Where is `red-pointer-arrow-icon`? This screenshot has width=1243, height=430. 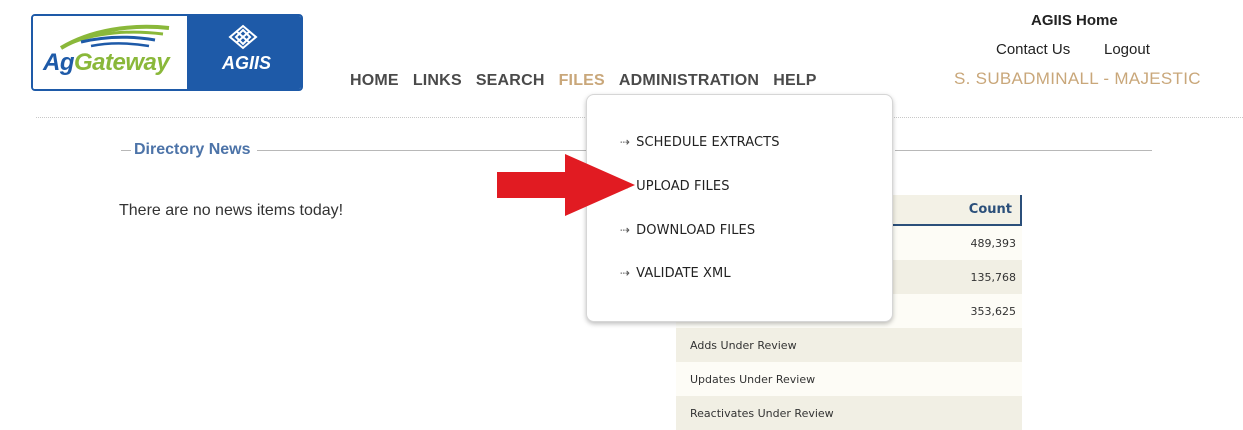 red-pointer-arrow-icon is located at coordinates (566, 185).